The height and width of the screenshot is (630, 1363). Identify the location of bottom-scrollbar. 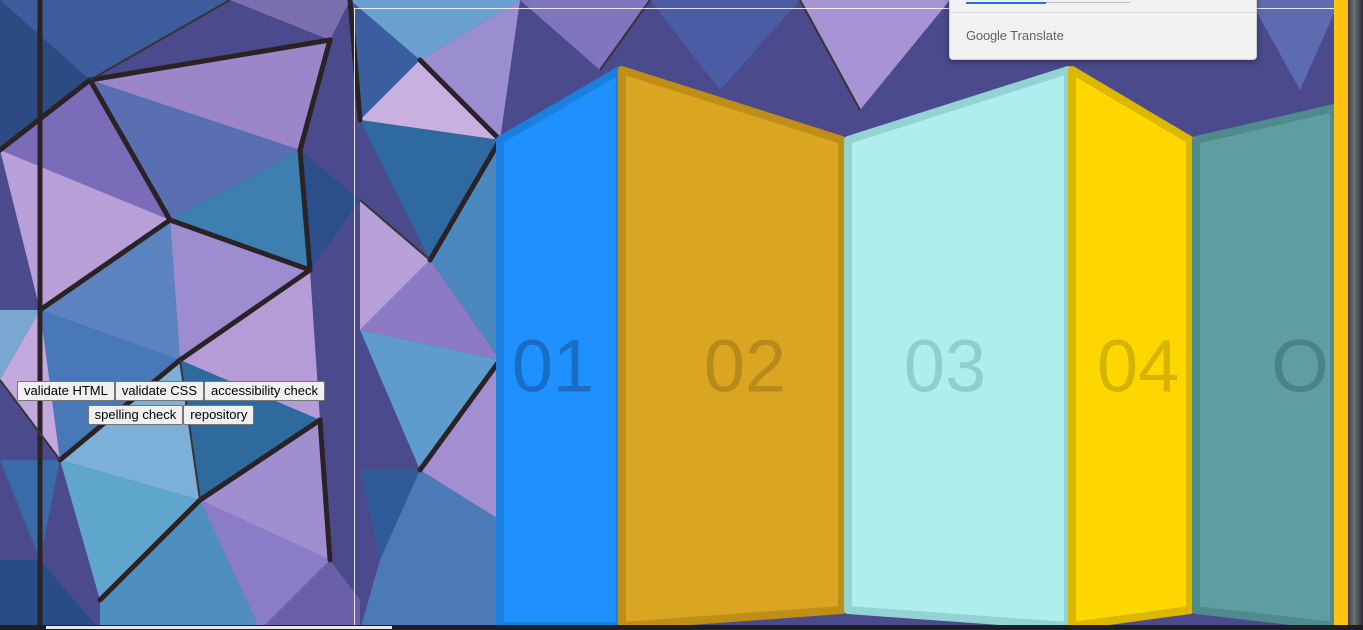
(681, 627).